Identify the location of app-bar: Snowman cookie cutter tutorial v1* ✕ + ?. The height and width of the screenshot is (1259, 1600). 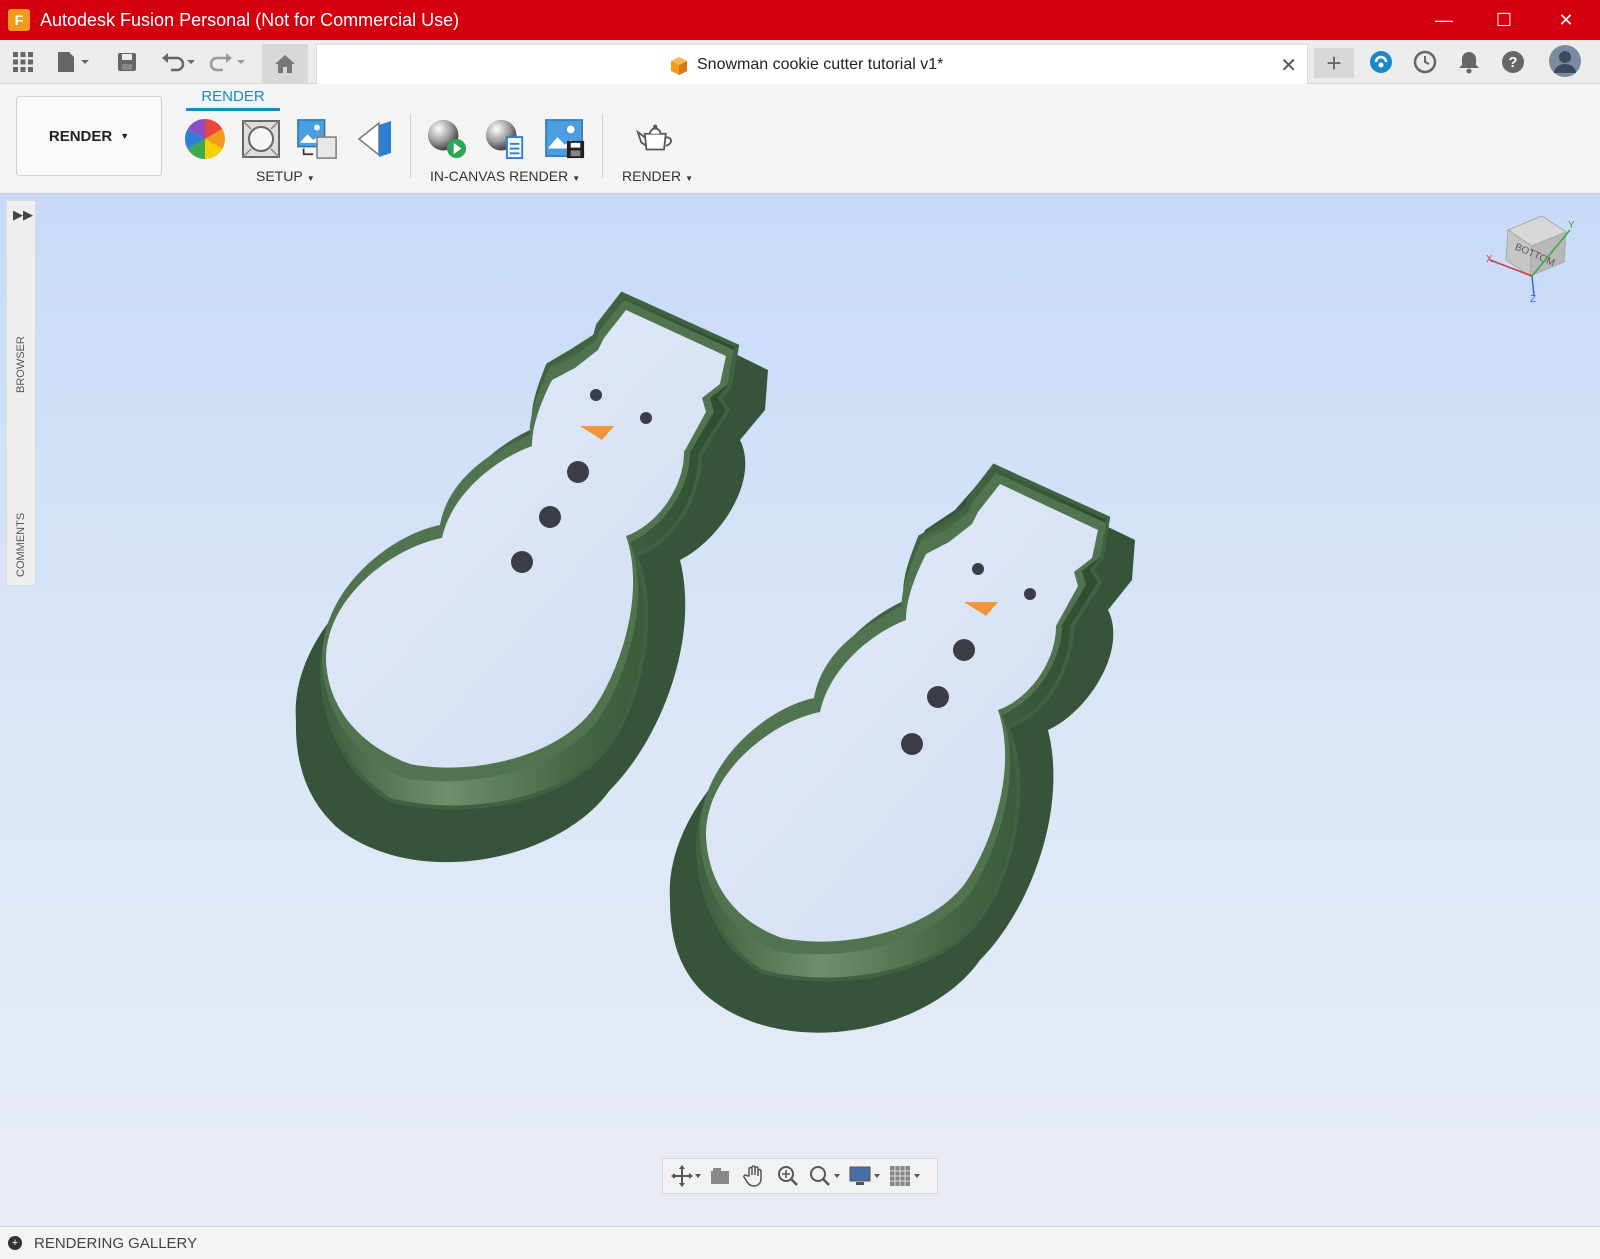
(800, 62).